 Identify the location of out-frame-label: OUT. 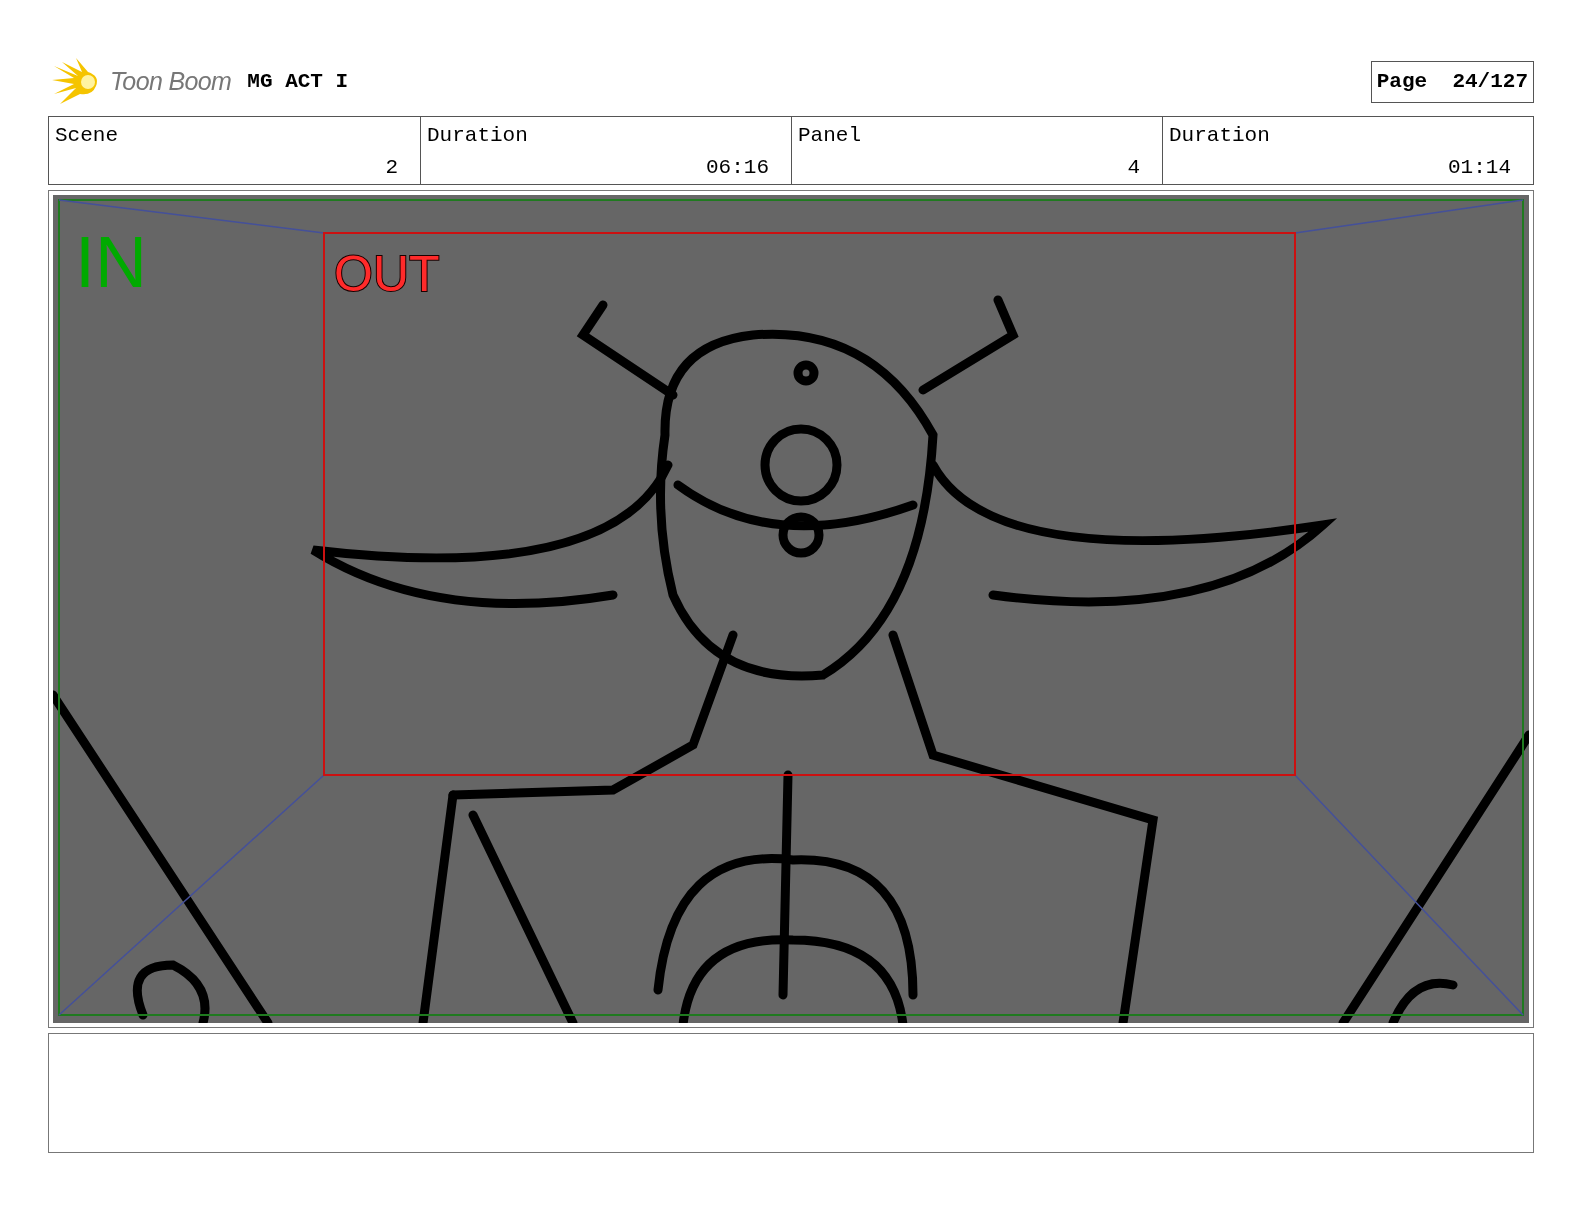
(387, 274).